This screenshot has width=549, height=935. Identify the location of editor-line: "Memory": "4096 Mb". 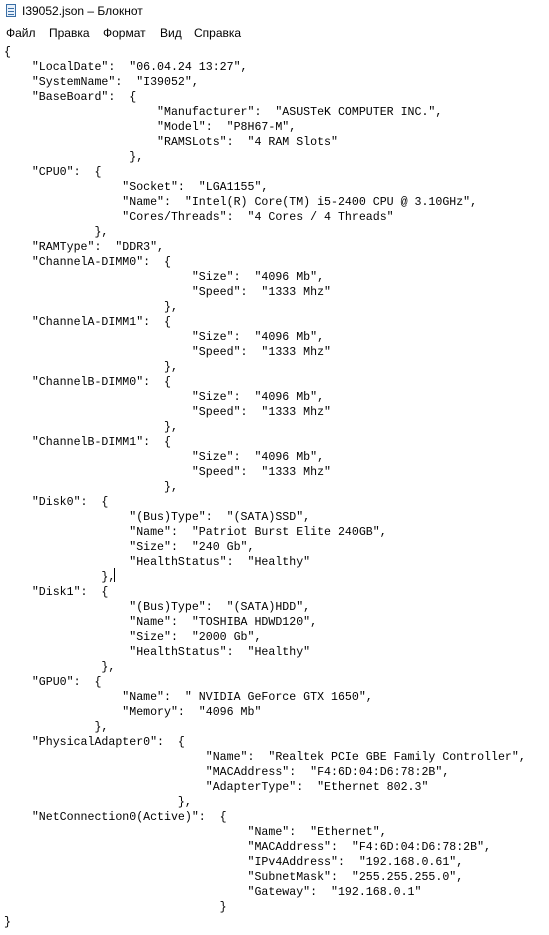
(133, 712).